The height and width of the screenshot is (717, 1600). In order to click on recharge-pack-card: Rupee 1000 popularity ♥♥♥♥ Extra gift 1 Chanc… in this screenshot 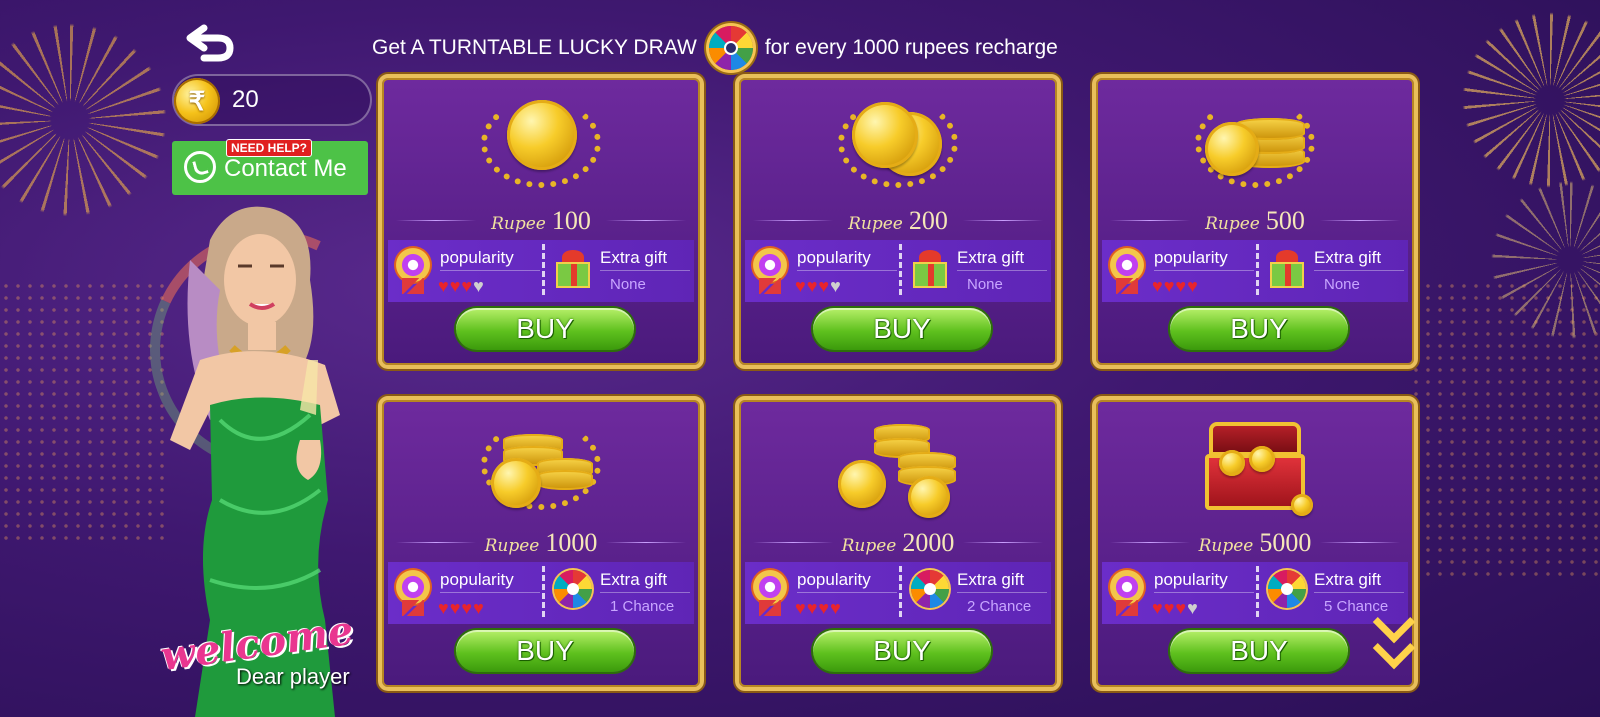, I will do `click(541, 543)`.